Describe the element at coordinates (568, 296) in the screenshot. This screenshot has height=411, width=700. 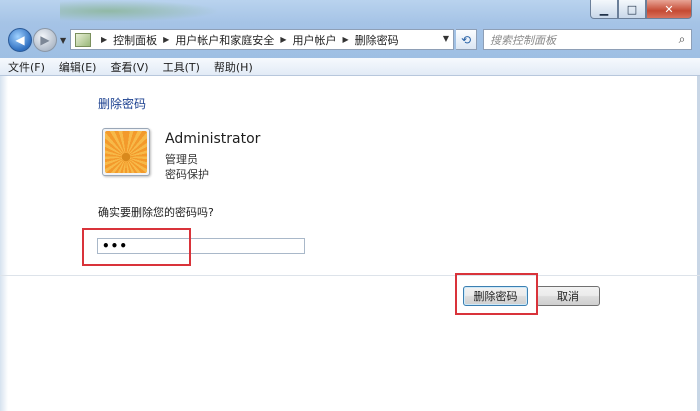
I see `cancel-button: 取消` at that location.